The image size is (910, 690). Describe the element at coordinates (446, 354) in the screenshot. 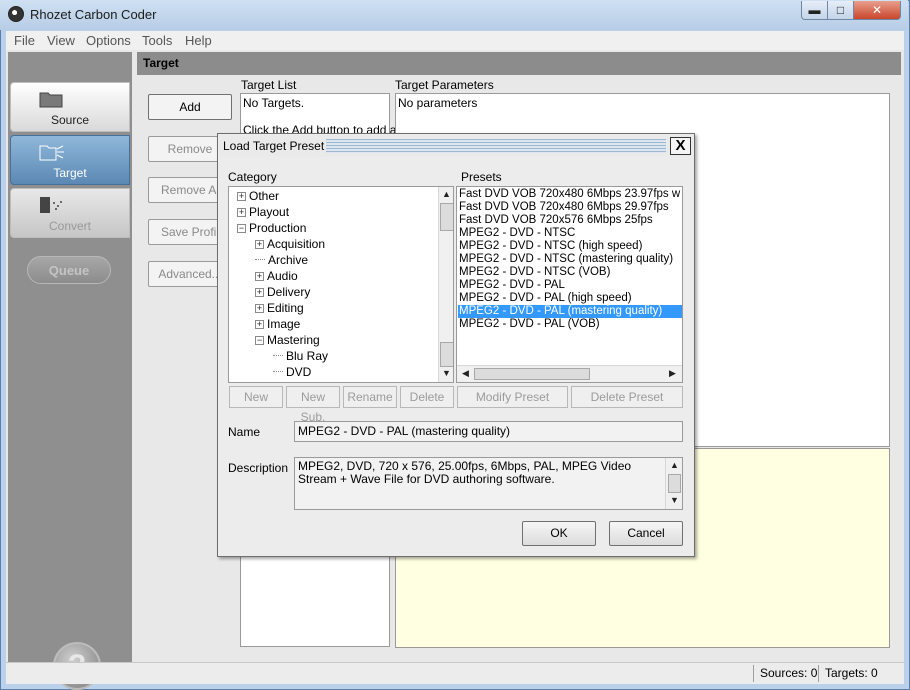

I see `scroll-thumb-lower` at that location.